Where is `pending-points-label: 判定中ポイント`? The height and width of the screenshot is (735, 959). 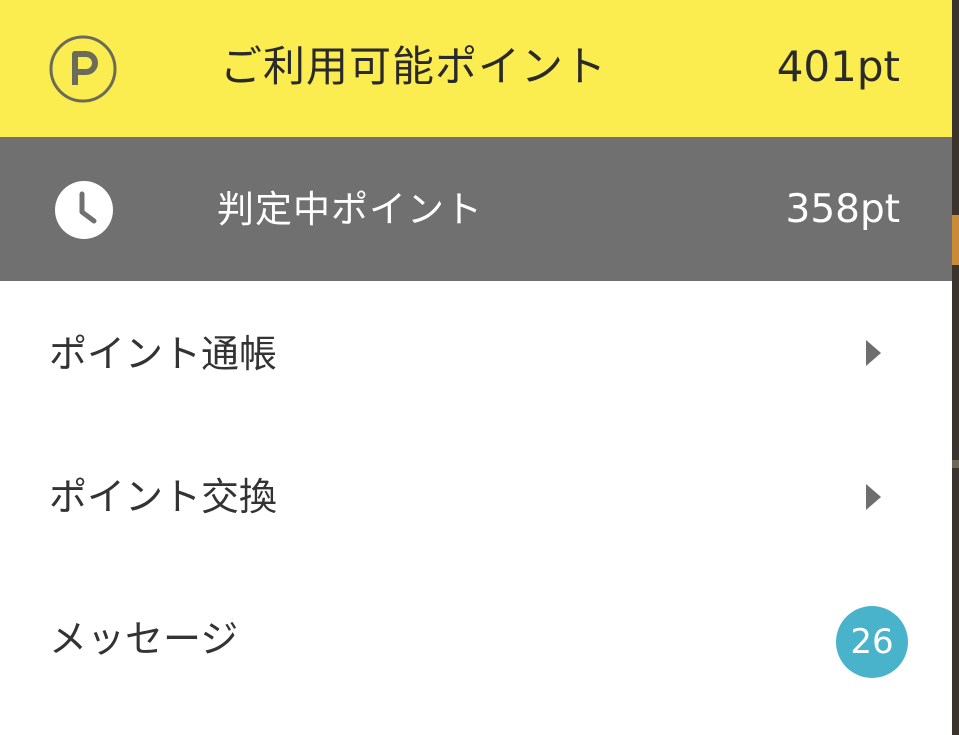 pending-points-label: 判定中ポイント is located at coordinates (350, 209).